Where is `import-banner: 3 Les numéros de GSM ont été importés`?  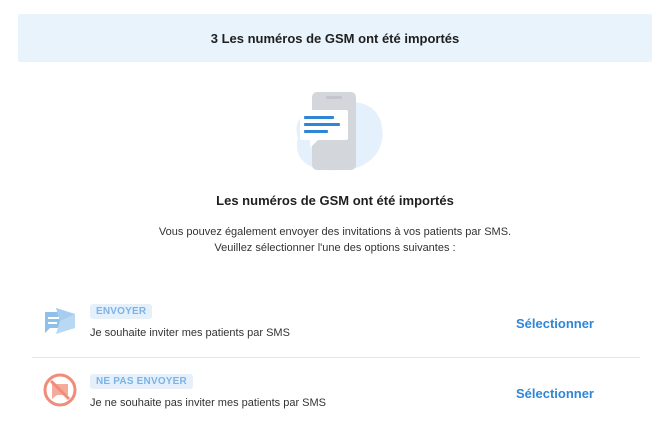 import-banner: 3 Les numéros de GSM ont été importés is located at coordinates (335, 38).